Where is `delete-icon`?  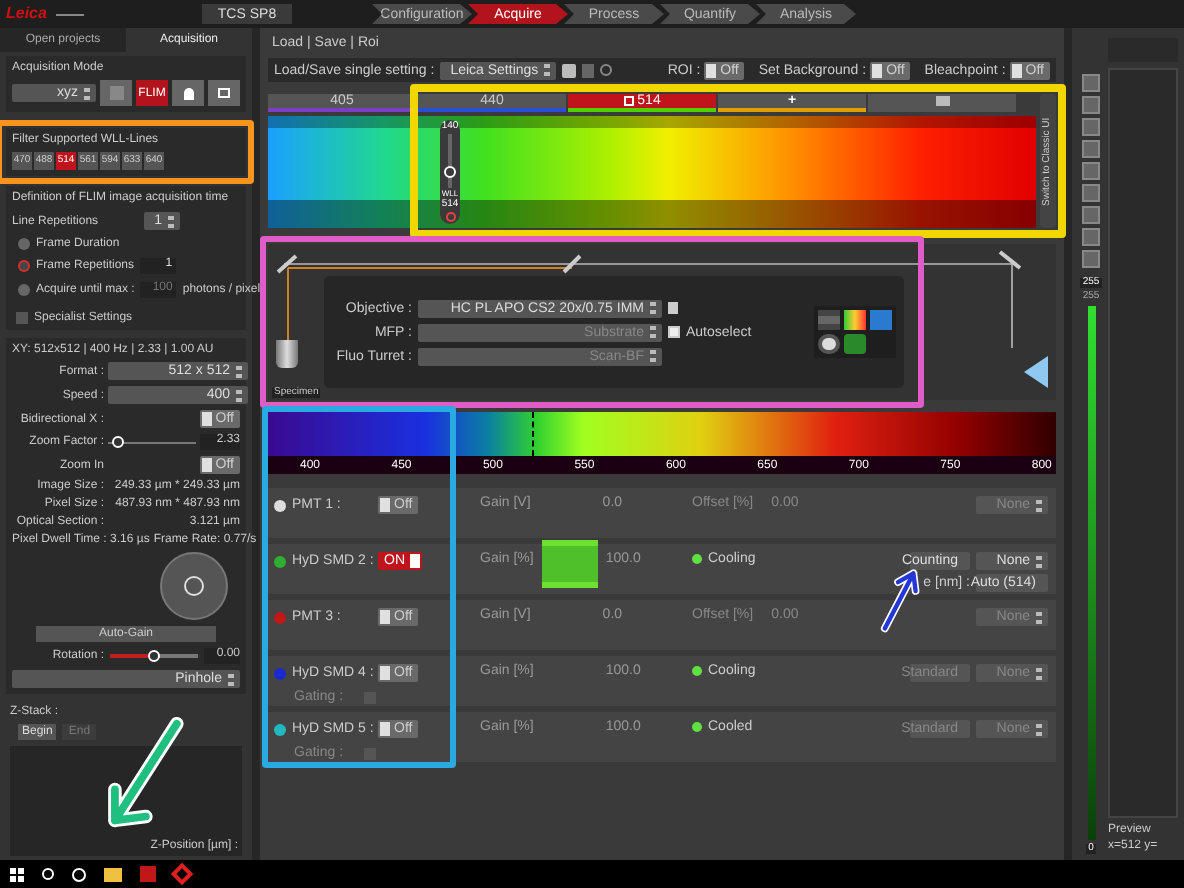 delete-icon is located at coordinates (588, 70).